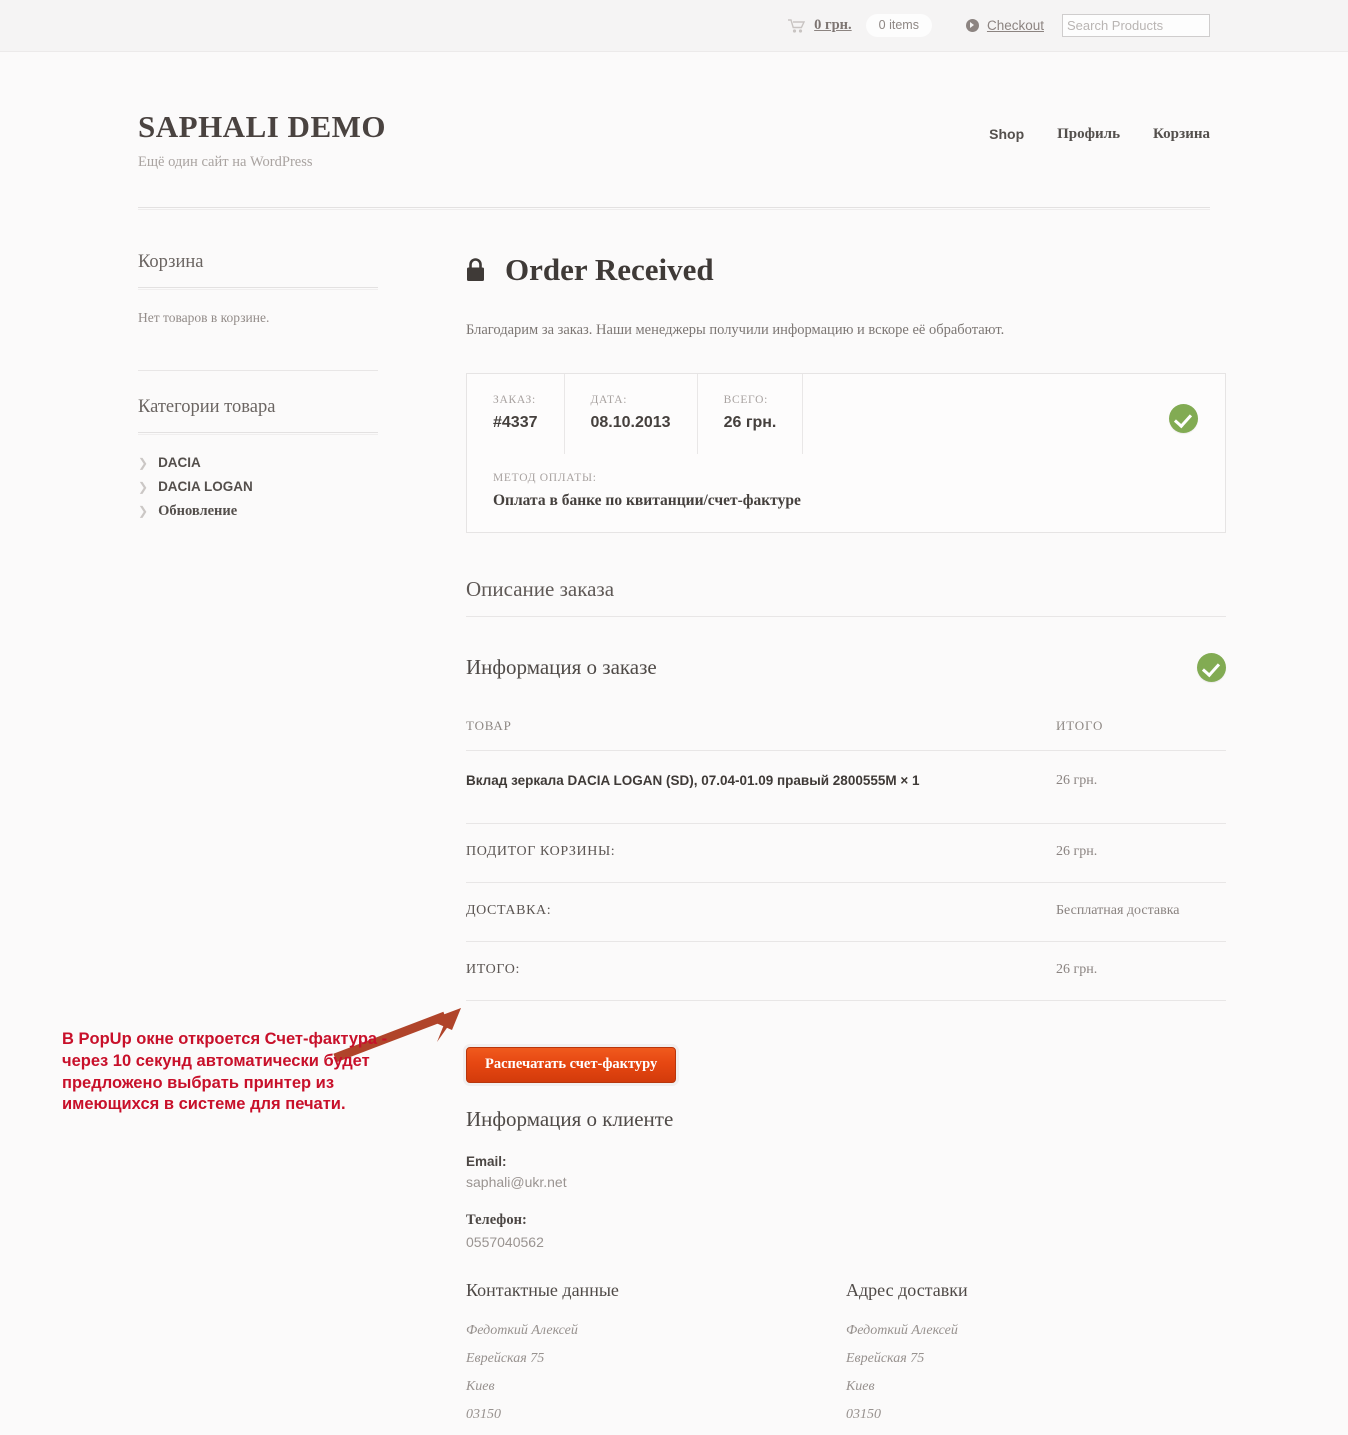 The height and width of the screenshot is (1435, 1348). Describe the element at coordinates (846, 668) in the screenshot. I see `order-info-header: Информация о заказе` at that location.